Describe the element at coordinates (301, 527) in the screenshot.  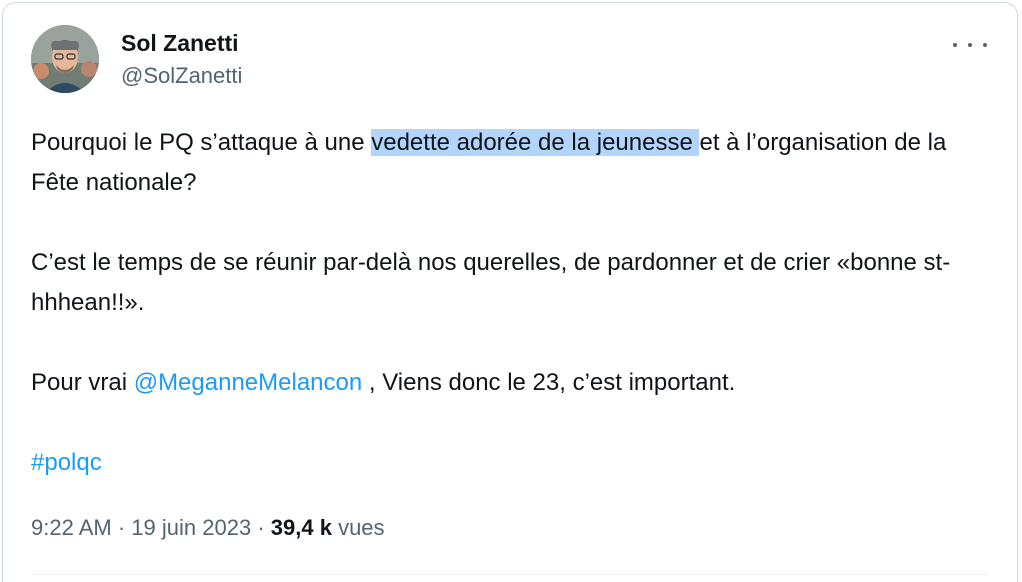
I see `views-count: 39,4 k` at that location.